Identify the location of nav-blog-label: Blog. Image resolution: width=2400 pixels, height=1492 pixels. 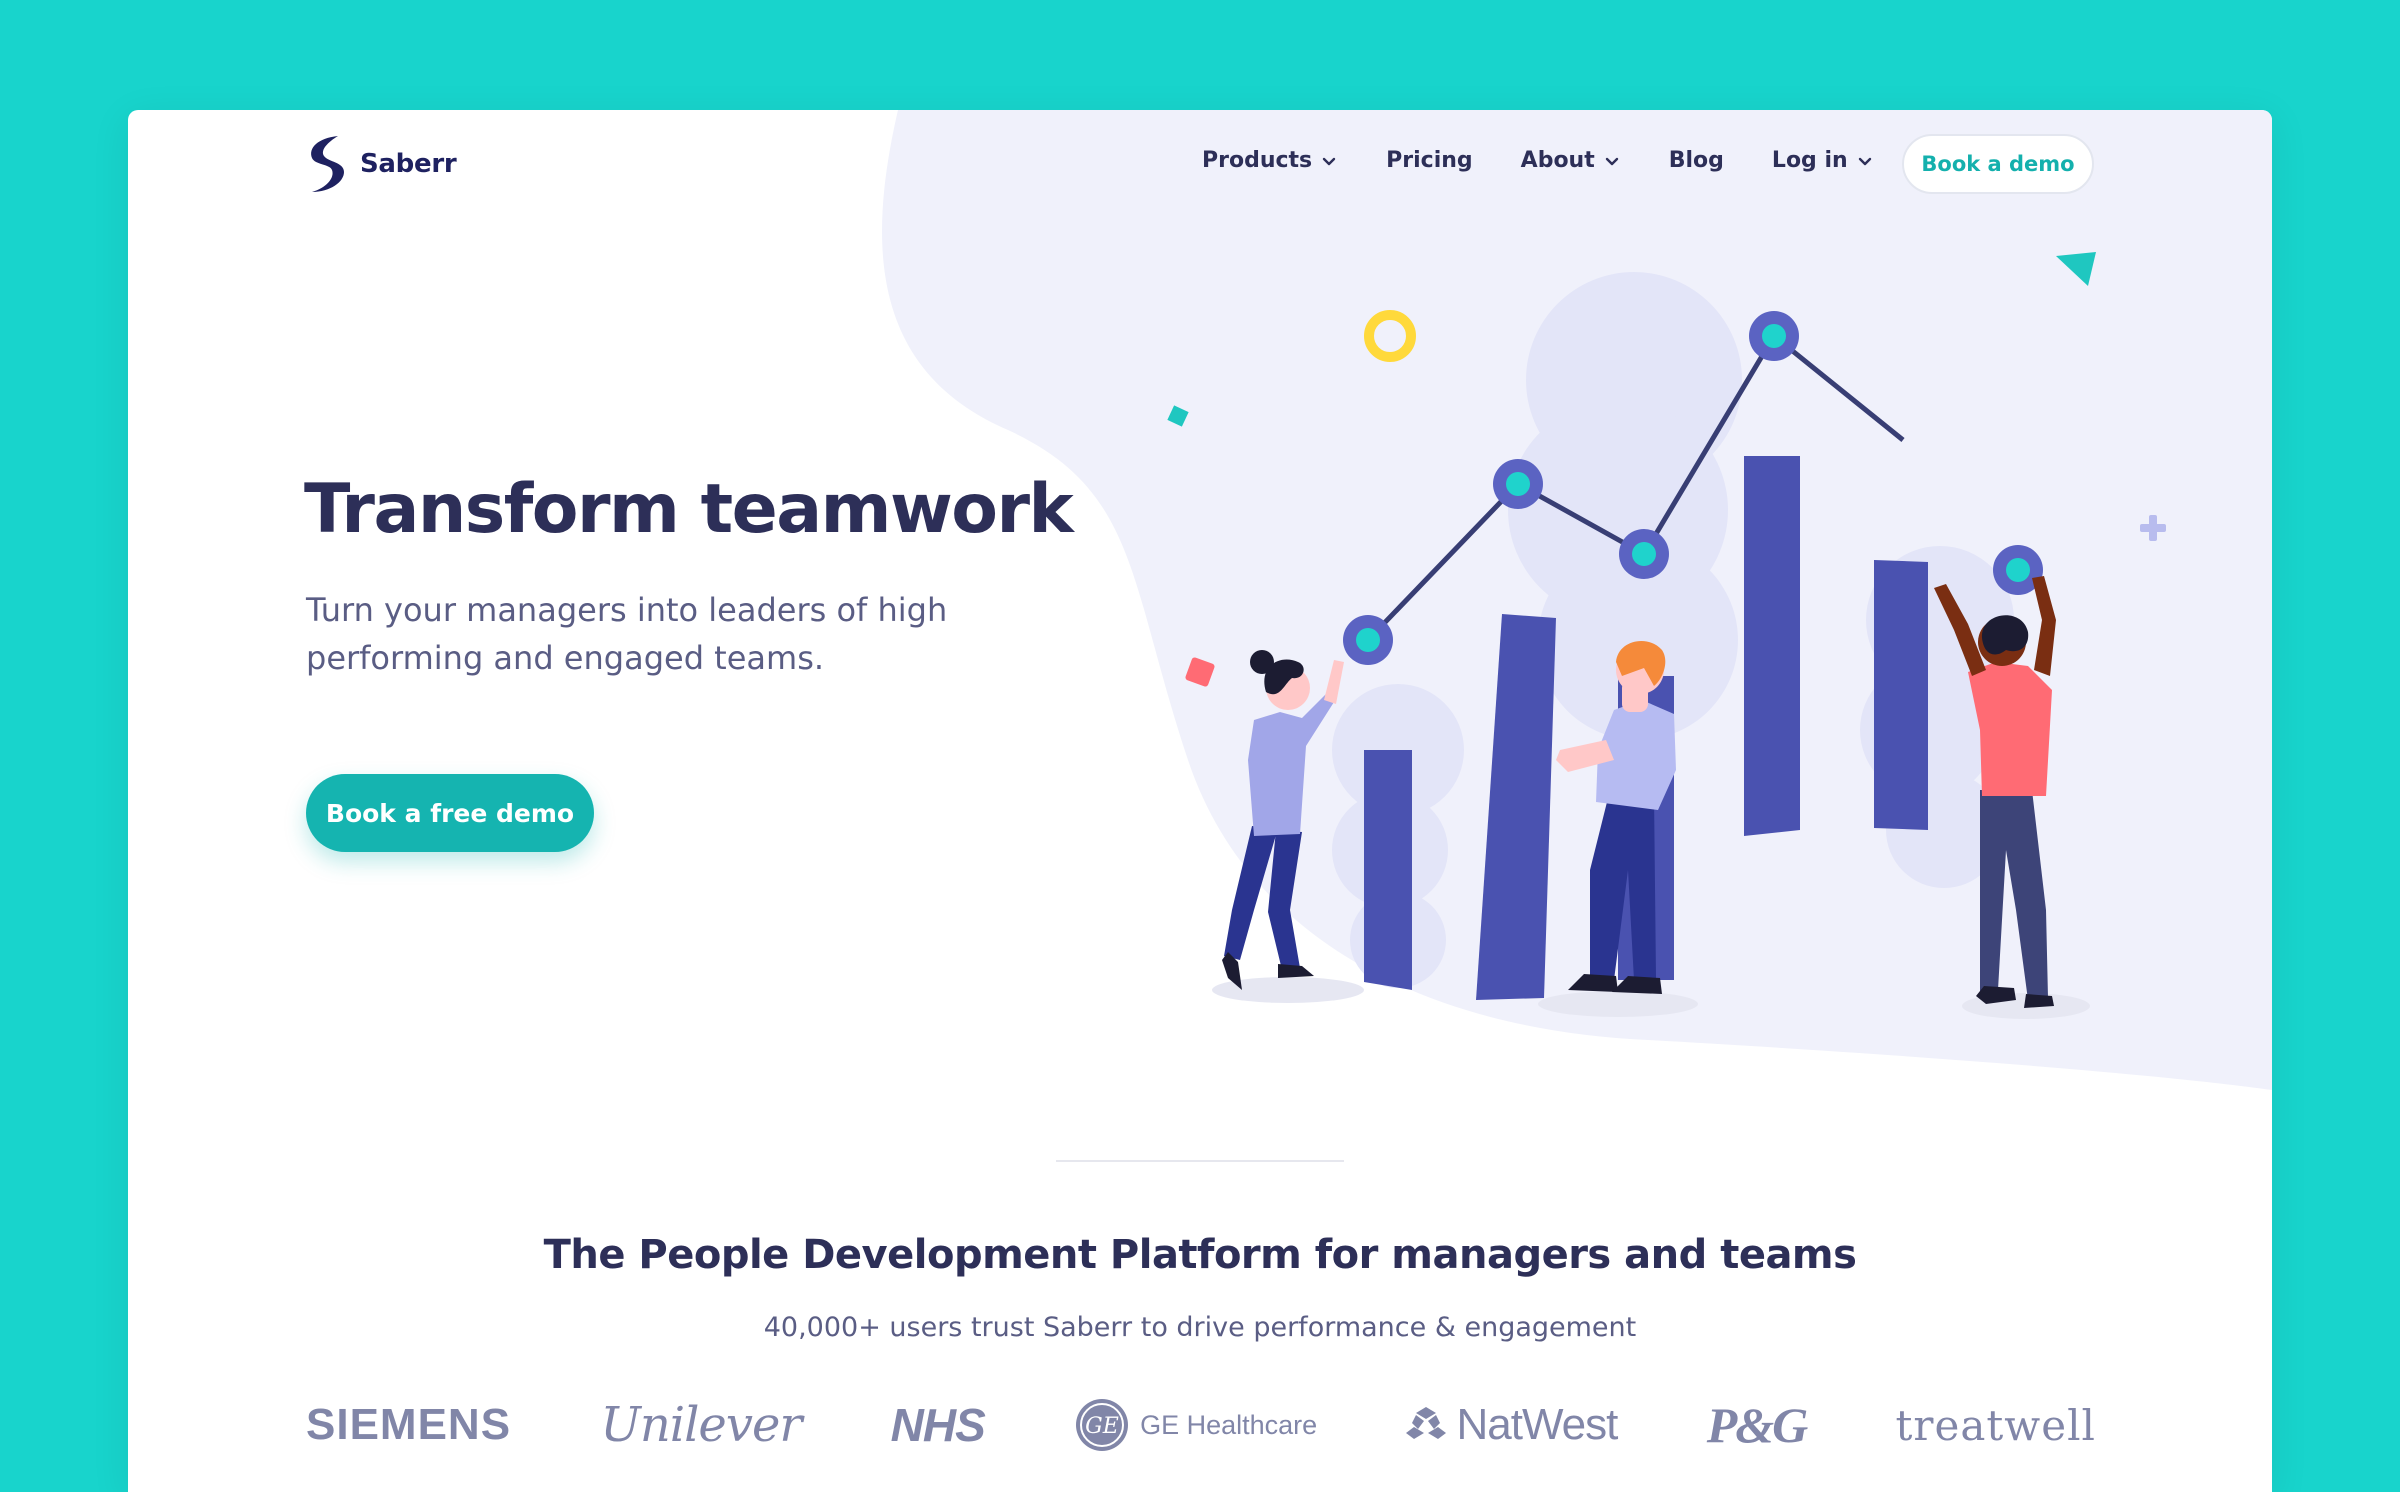
(1696, 160).